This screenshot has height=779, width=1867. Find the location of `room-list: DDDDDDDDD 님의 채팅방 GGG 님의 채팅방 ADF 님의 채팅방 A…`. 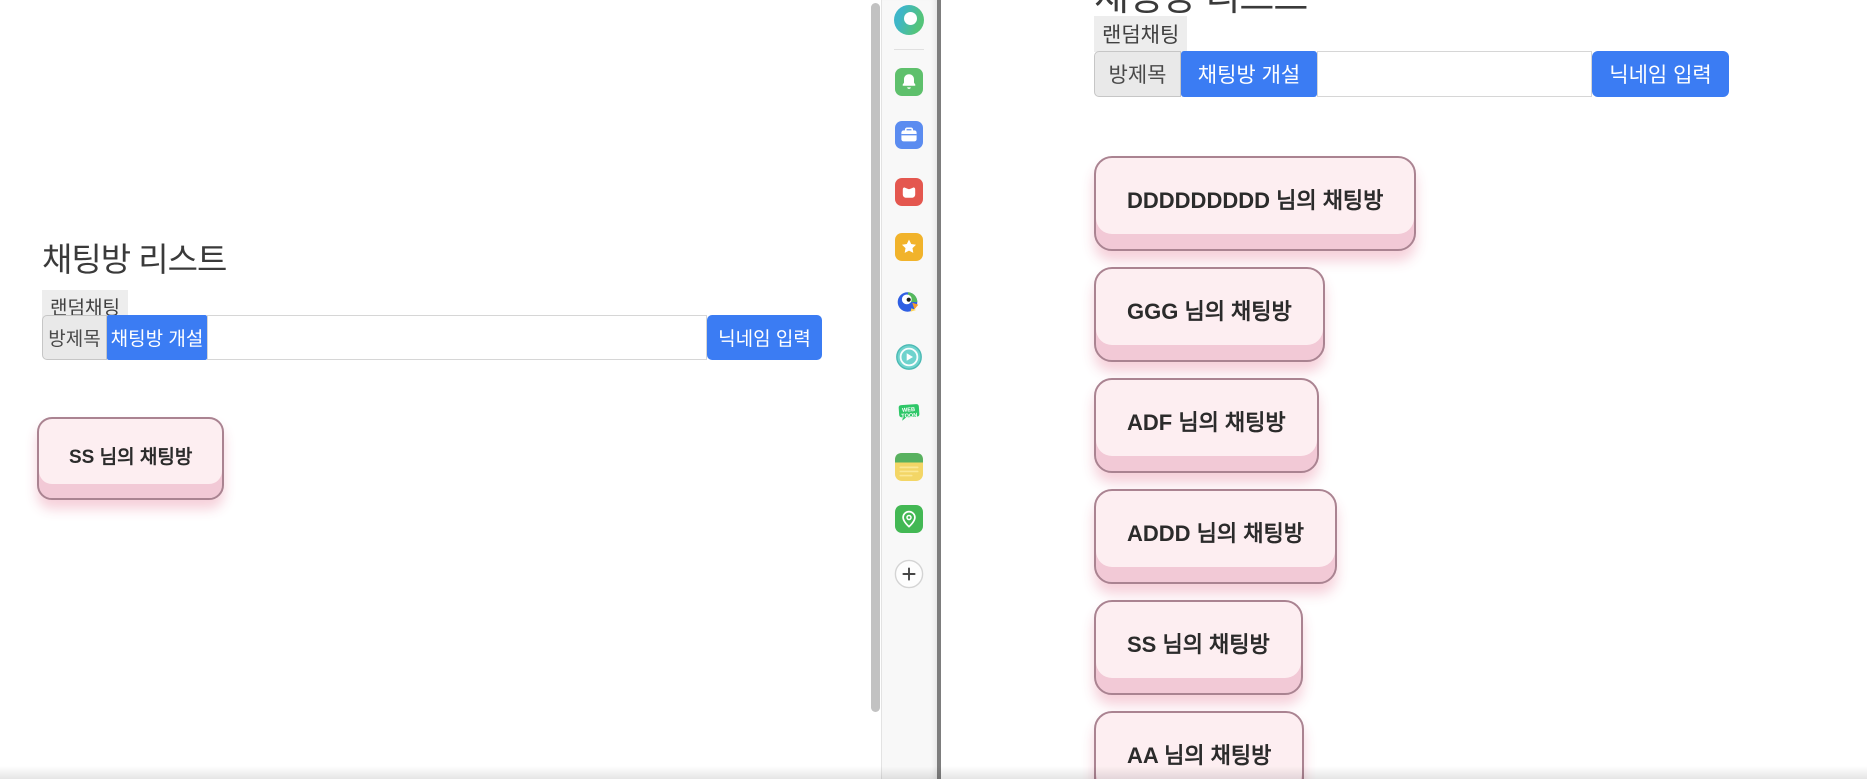

room-list: DDDDDDDDD 님의 채팅방 GGG 님의 채팅방 ADF 님의 채팅방 A… is located at coordinates (1255, 467).